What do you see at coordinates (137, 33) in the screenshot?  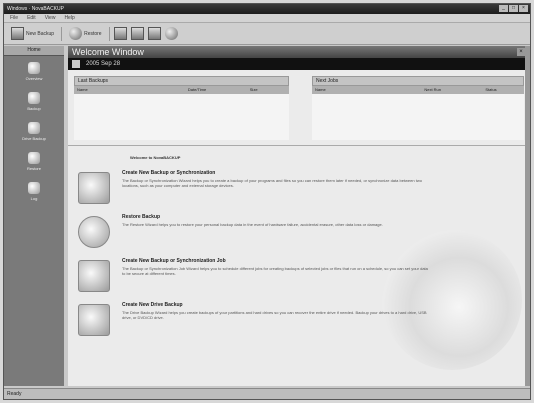 I see `tools-icon` at bounding box center [137, 33].